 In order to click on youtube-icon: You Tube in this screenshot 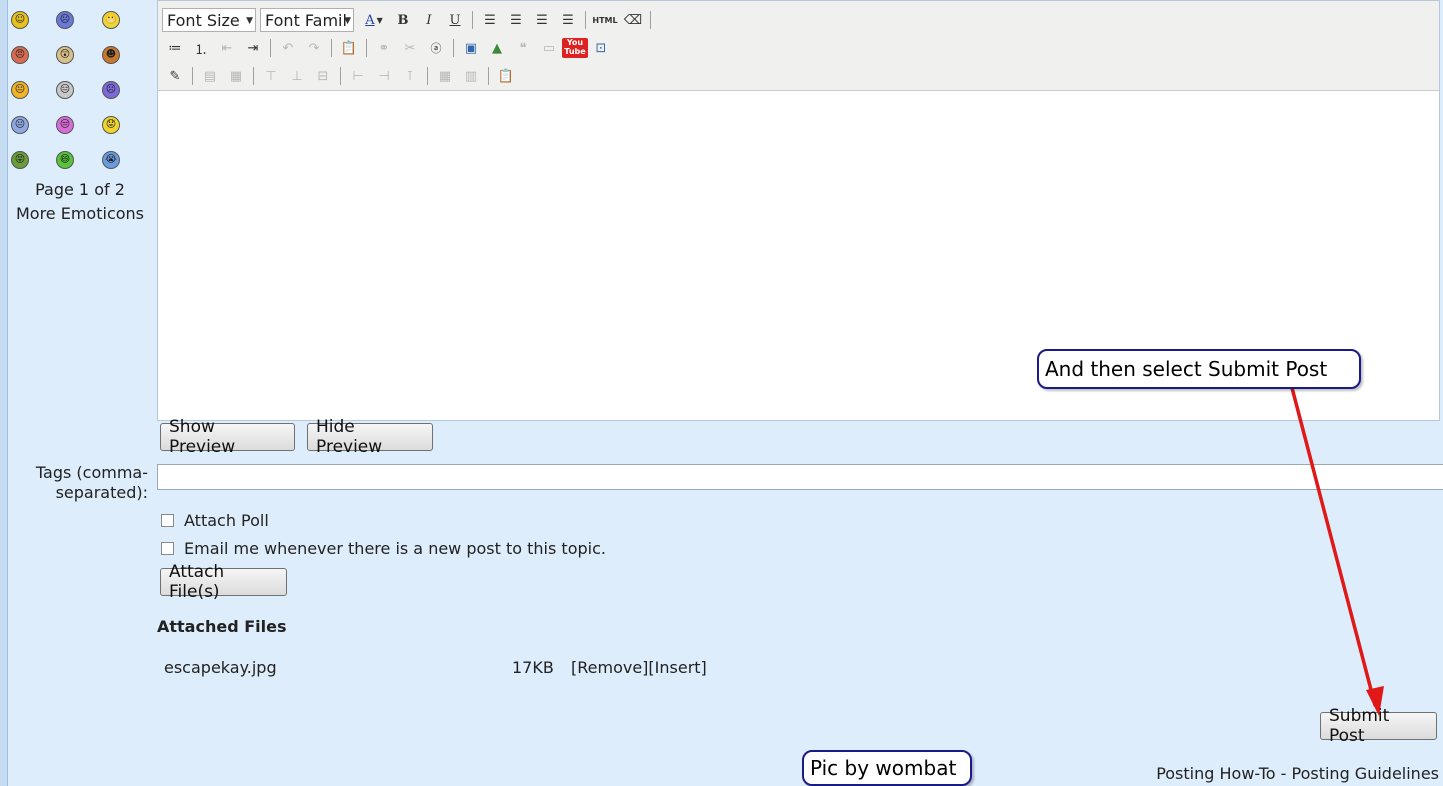, I will do `click(575, 48)`.